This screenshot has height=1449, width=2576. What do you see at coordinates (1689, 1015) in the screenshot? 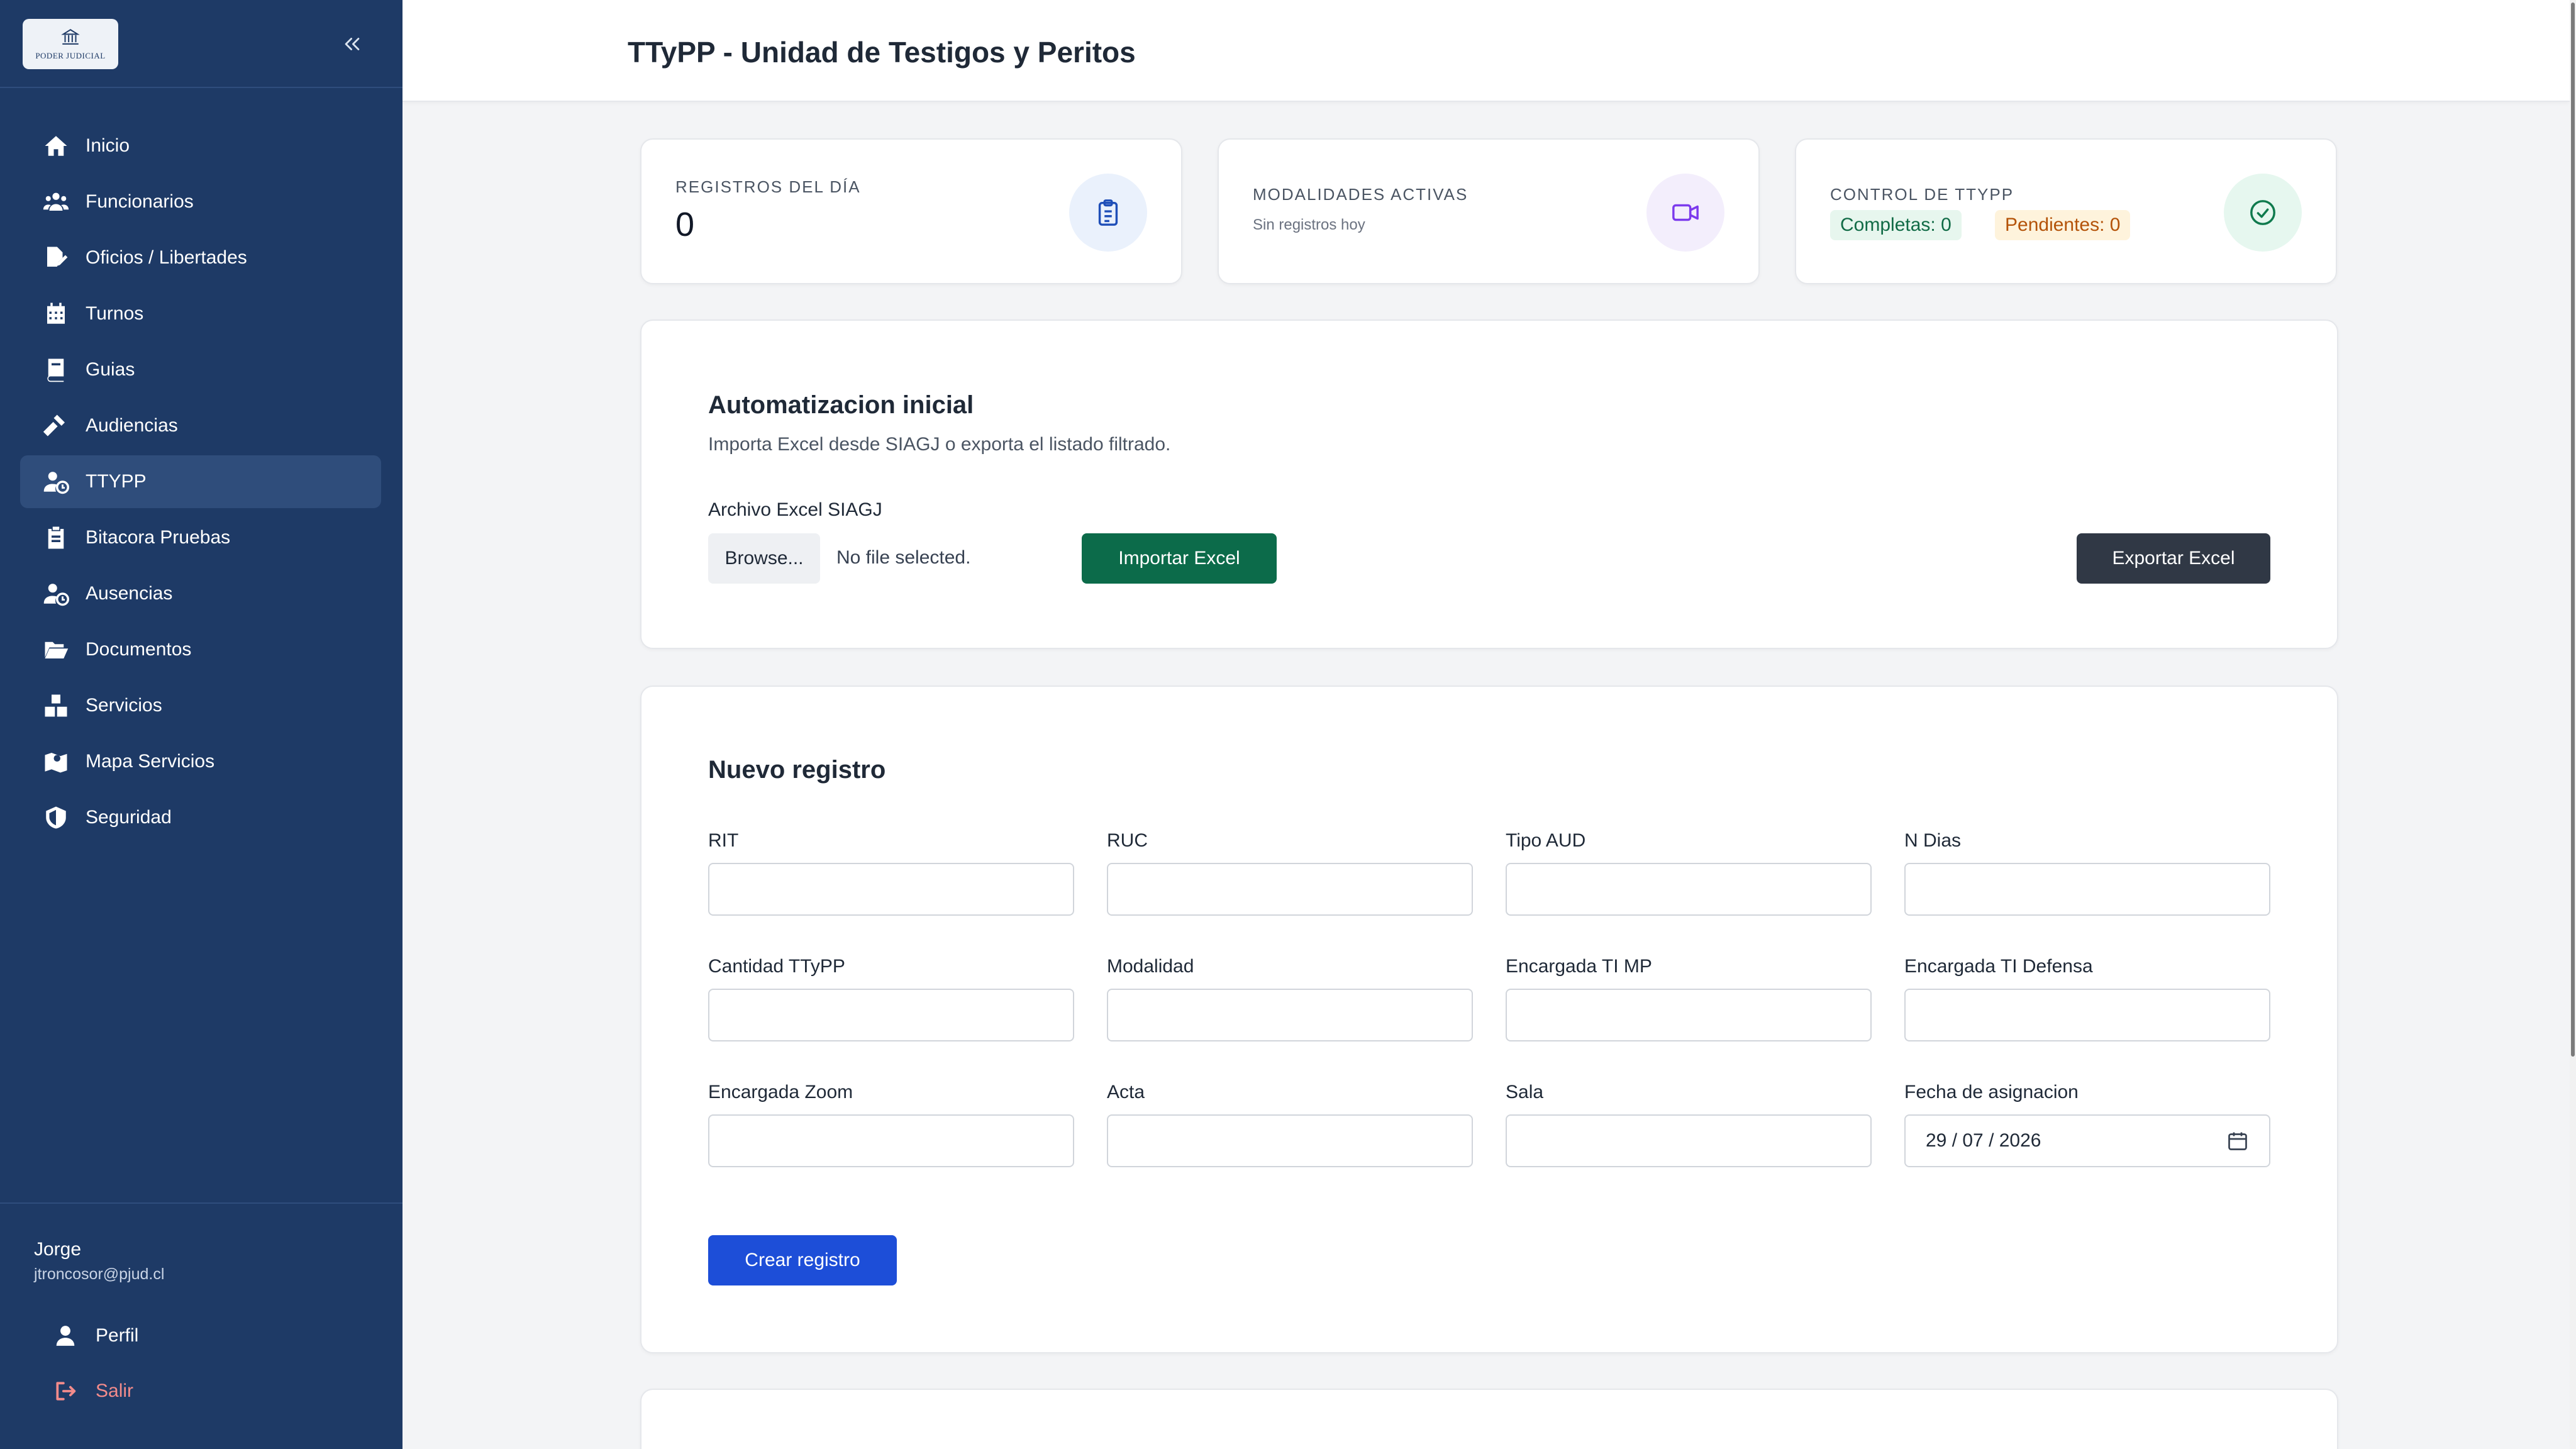
I see `ti-mp-input` at bounding box center [1689, 1015].